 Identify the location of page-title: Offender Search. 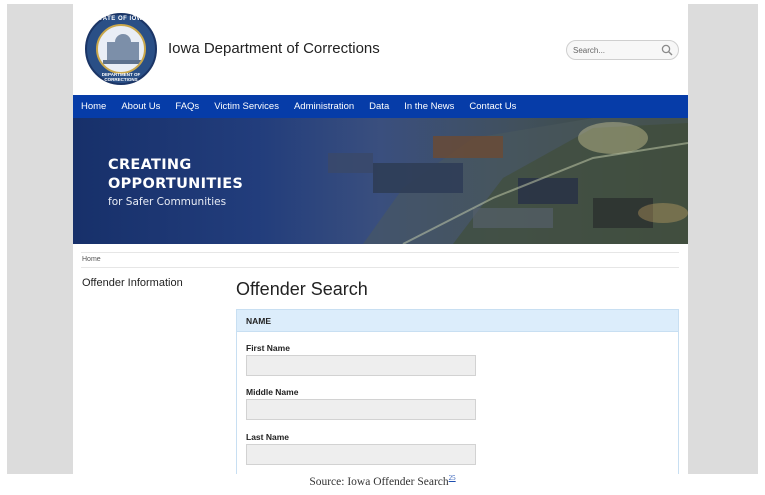
(302, 289).